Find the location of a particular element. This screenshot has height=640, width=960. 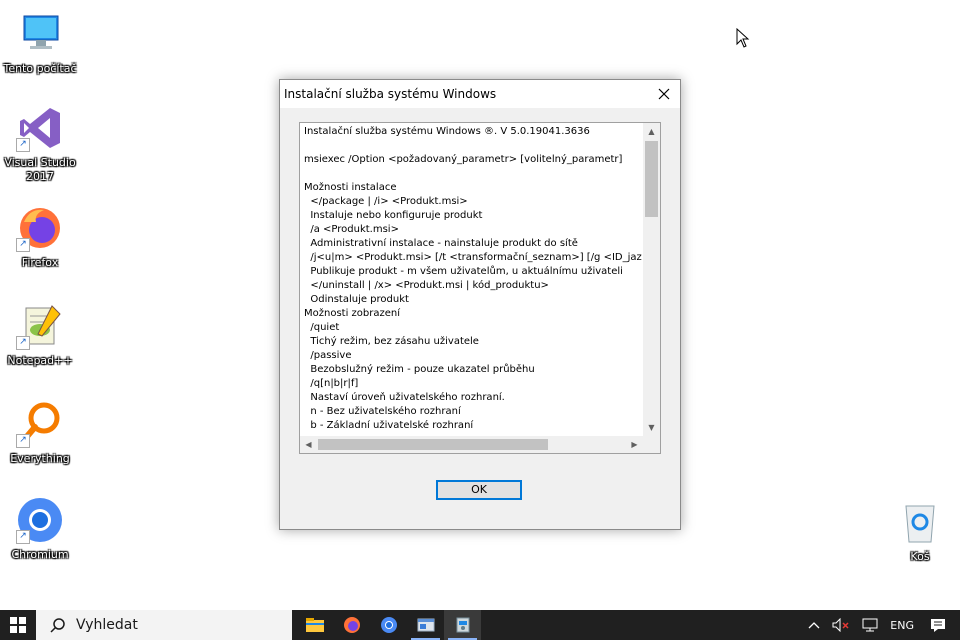

visual-studio-icon: ↗ is located at coordinates (40, 128).